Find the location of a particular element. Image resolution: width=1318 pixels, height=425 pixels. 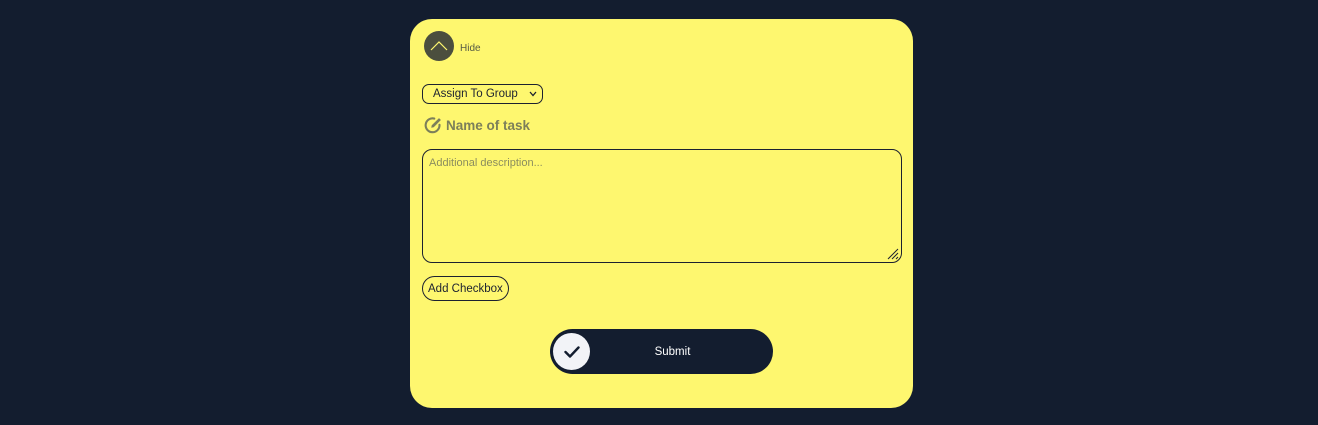

edit-pencil-icon is located at coordinates (432, 125).